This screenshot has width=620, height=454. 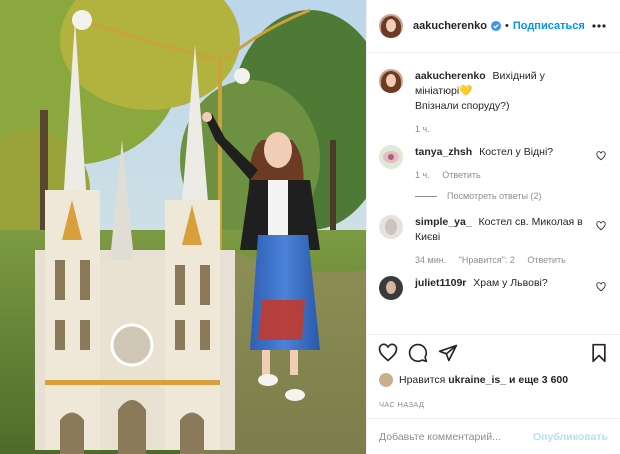 What do you see at coordinates (443, 152) in the screenshot?
I see `comment-username: tanya_zhsh` at bounding box center [443, 152].